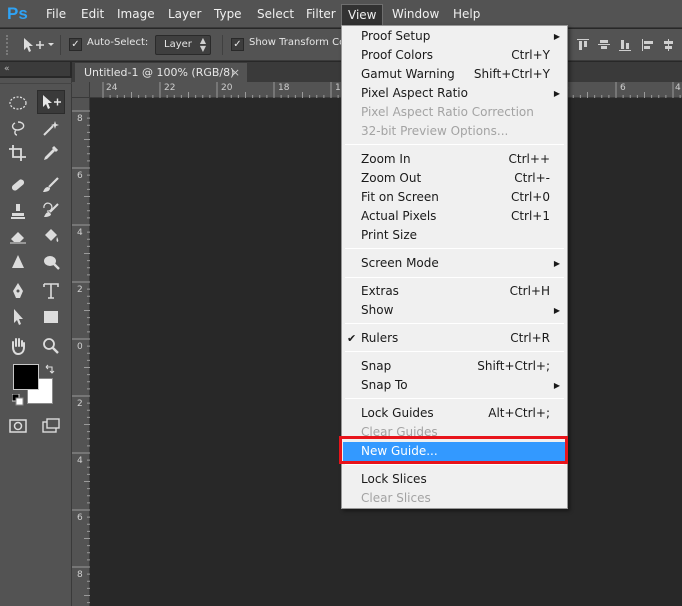 The image size is (682, 606). I want to click on align-top-icon, so click(583, 45).